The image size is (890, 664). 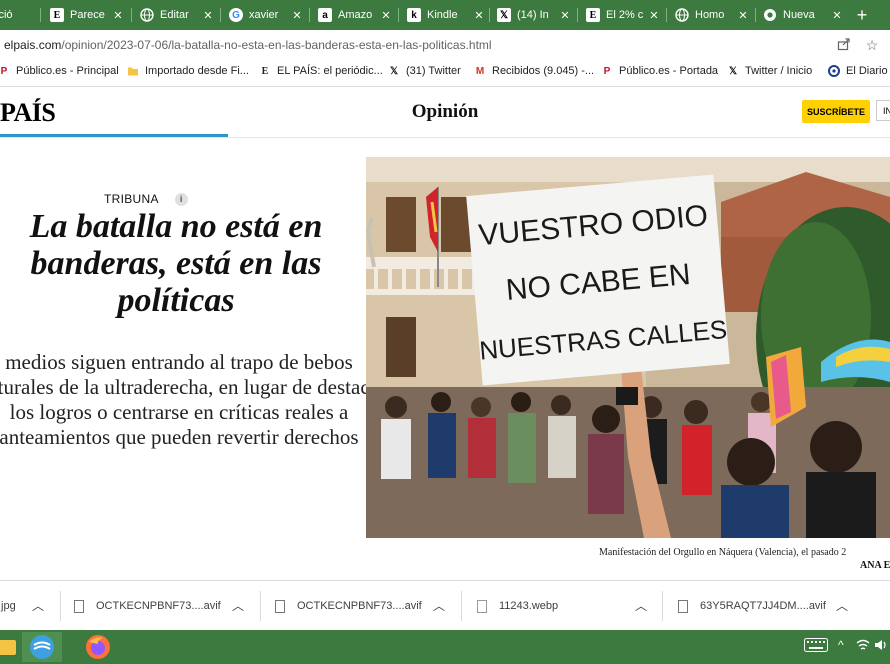 I want to click on bookmark-publico-principal: P Público.es - Principal, so click(x=59, y=71).